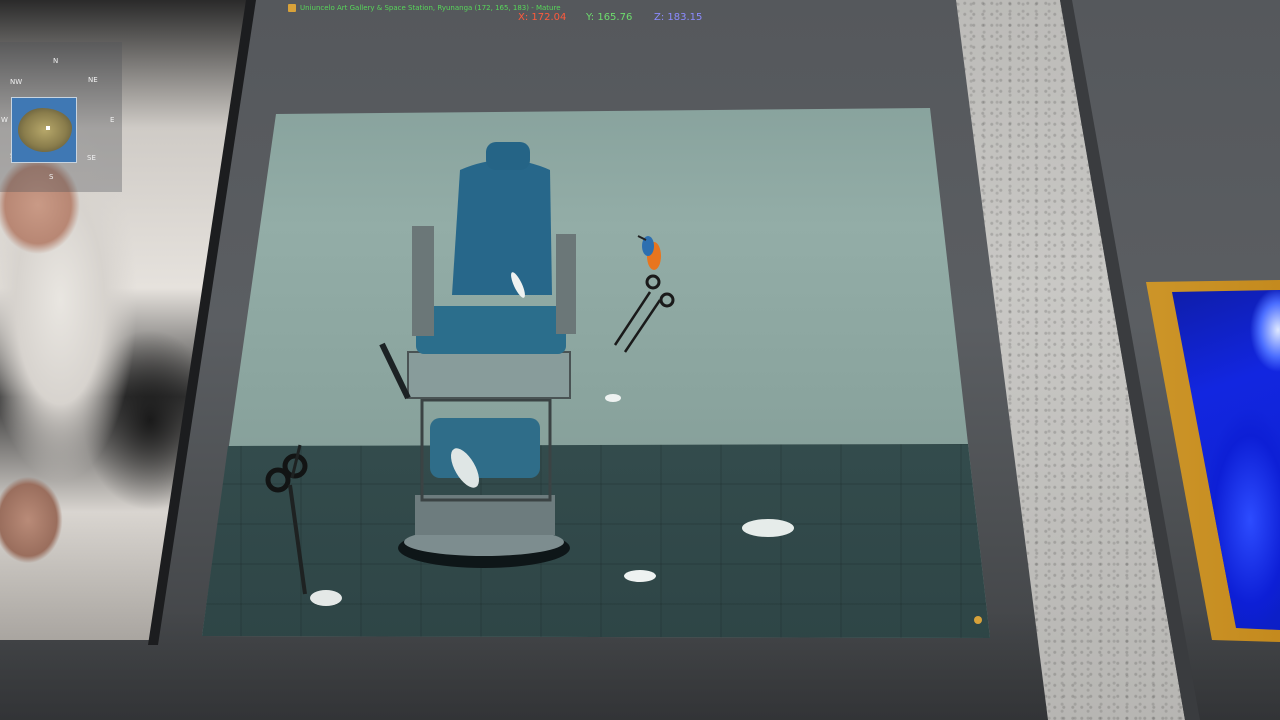 The height and width of the screenshot is (720, 1280). Describe the element at coordinates (56, 61) in the screenshot. I see `compass-n: N` at that location.